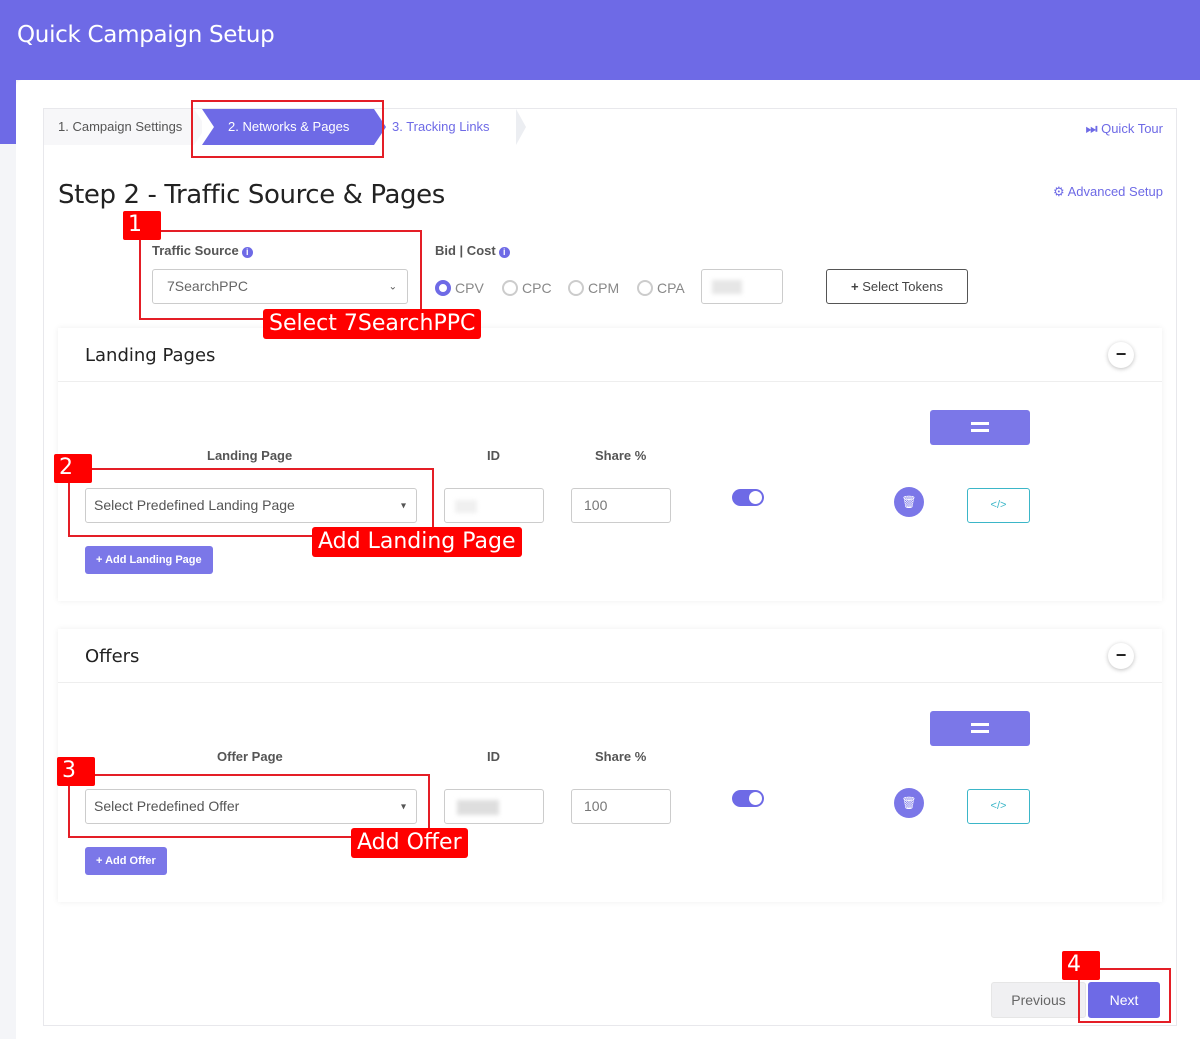  What do you see at coordinates (600, 40) in the screenshot?
I see `top-bar: Quick Campaign Setup` at bounding box center [600, 40].